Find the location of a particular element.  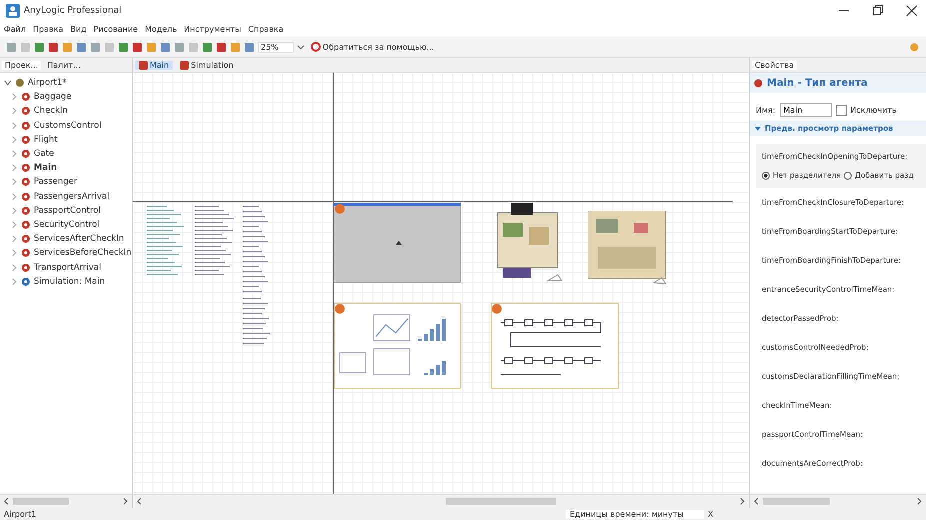

tree-item: PassengersArrival is located at coordinates (72, 197).